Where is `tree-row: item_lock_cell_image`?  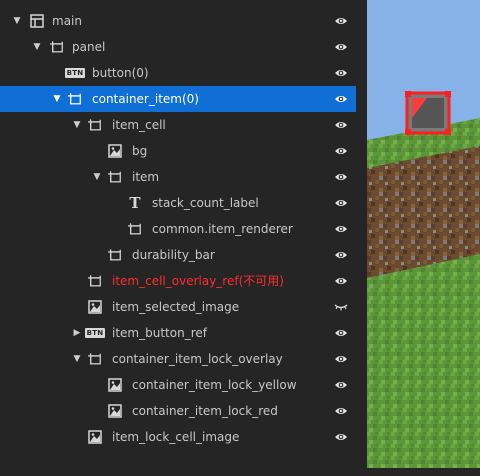 tree-row: item_lock_cell_image is located at coordinates (178, 437).